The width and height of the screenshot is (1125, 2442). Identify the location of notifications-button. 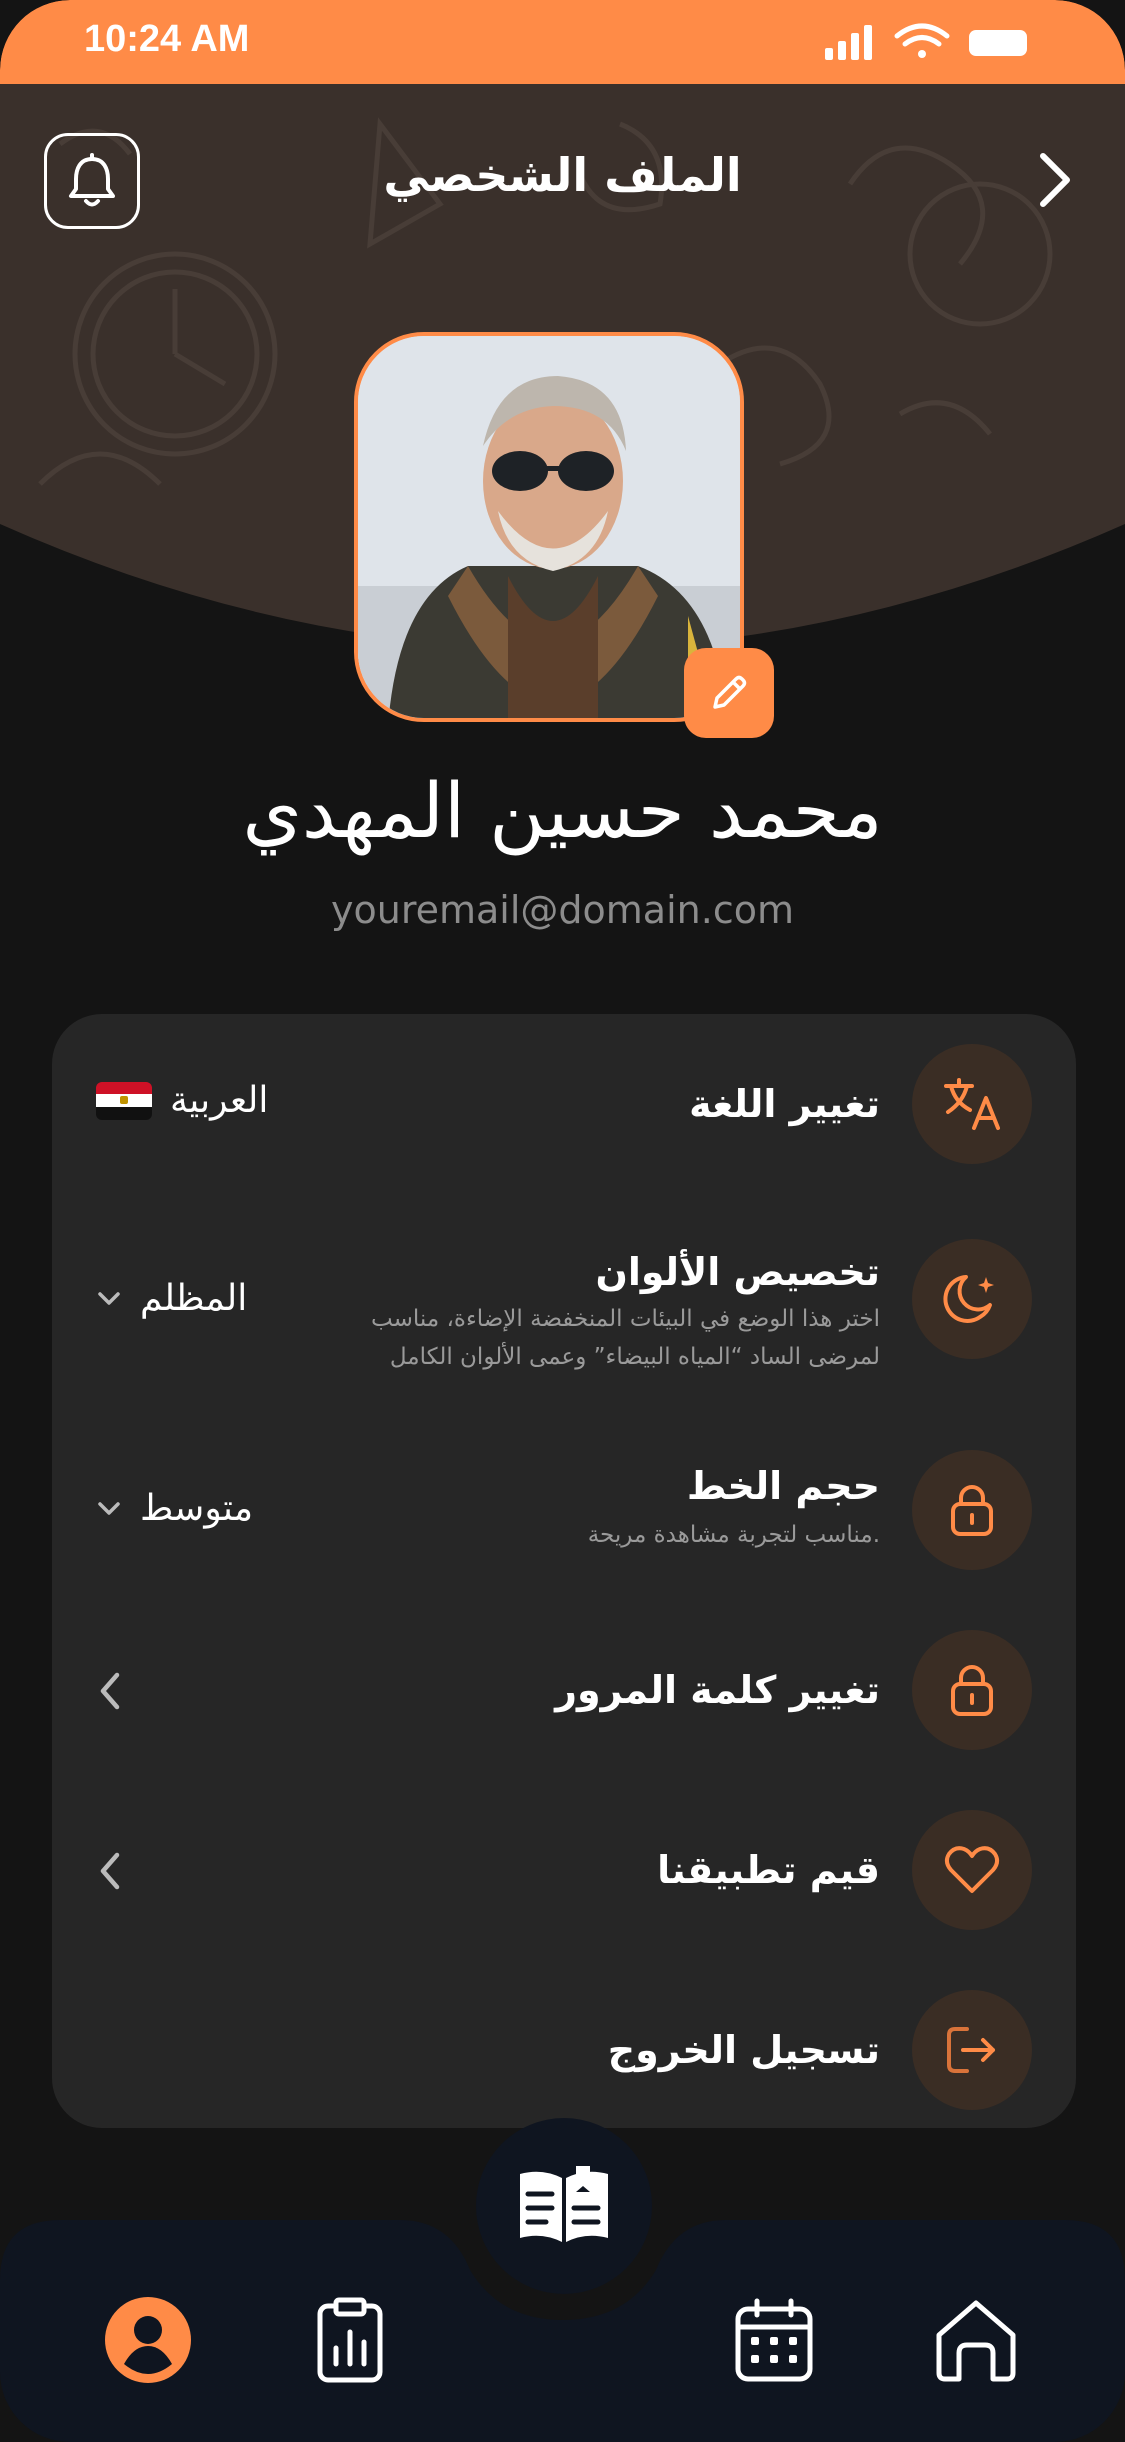
(92, 181).